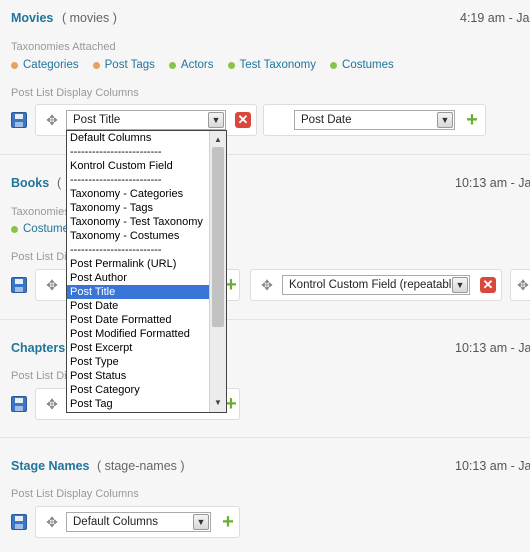  I want to click on select-value: Post Title, so click(97, 120).